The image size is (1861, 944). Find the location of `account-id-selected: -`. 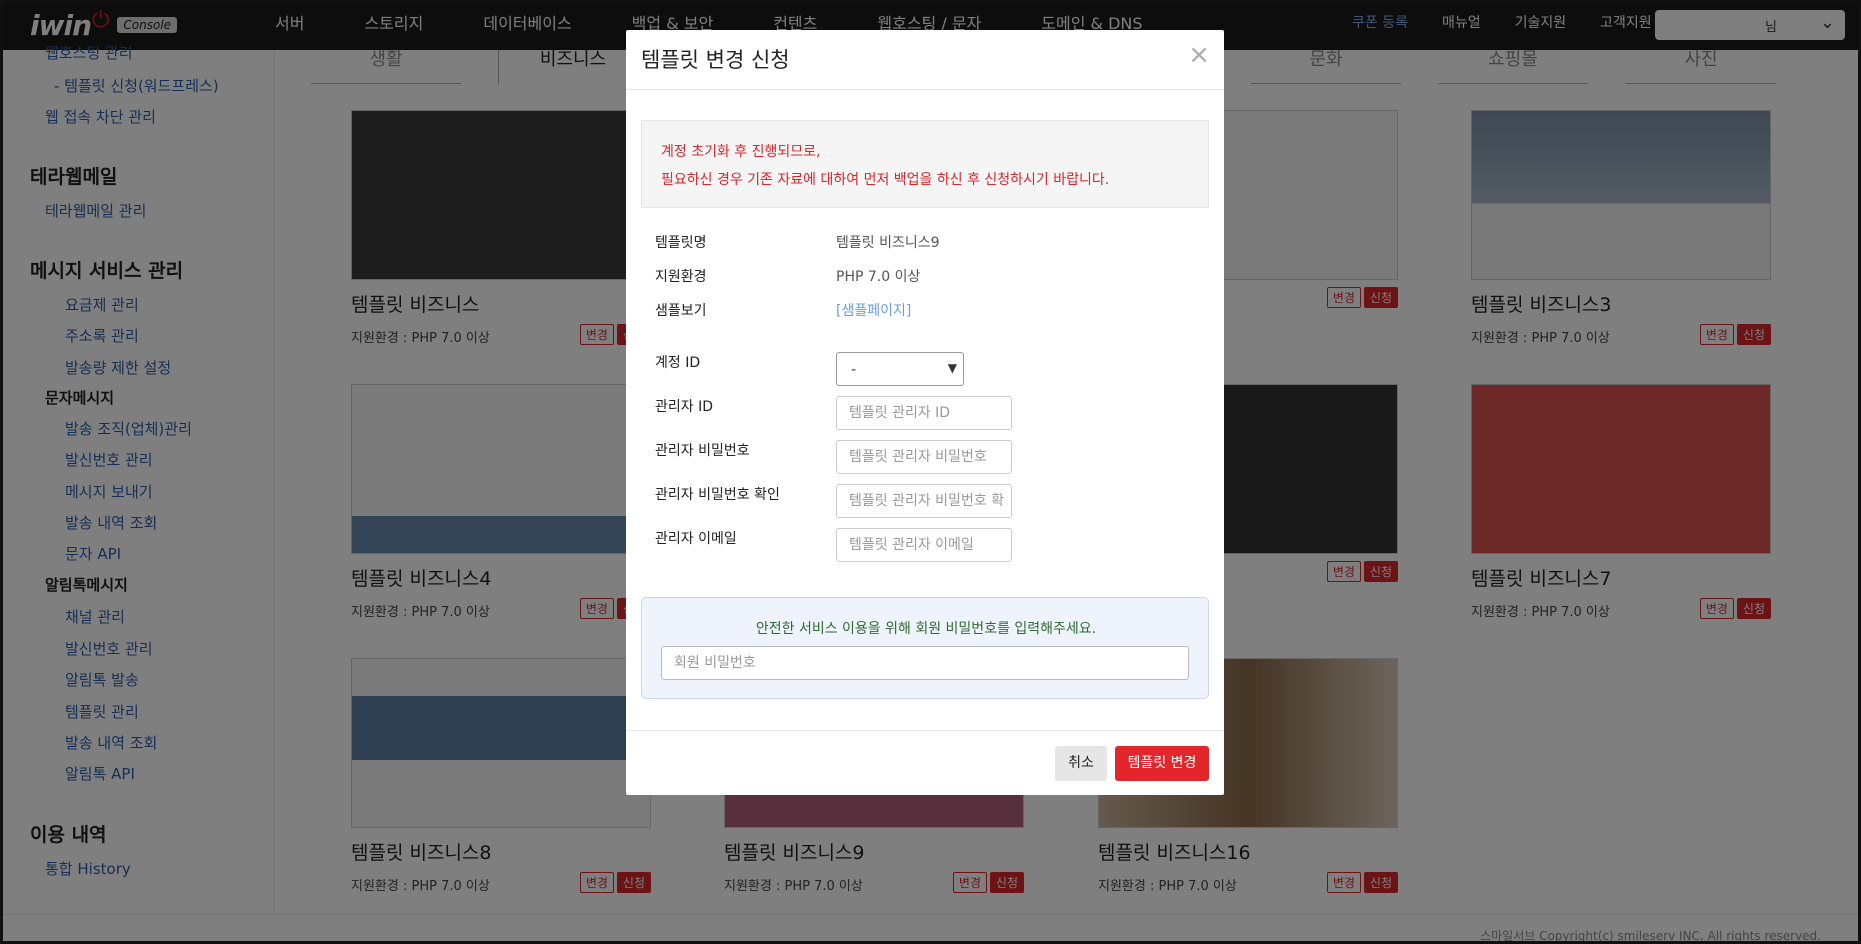

account-id-selected: - is located at coordinates (854, 370).